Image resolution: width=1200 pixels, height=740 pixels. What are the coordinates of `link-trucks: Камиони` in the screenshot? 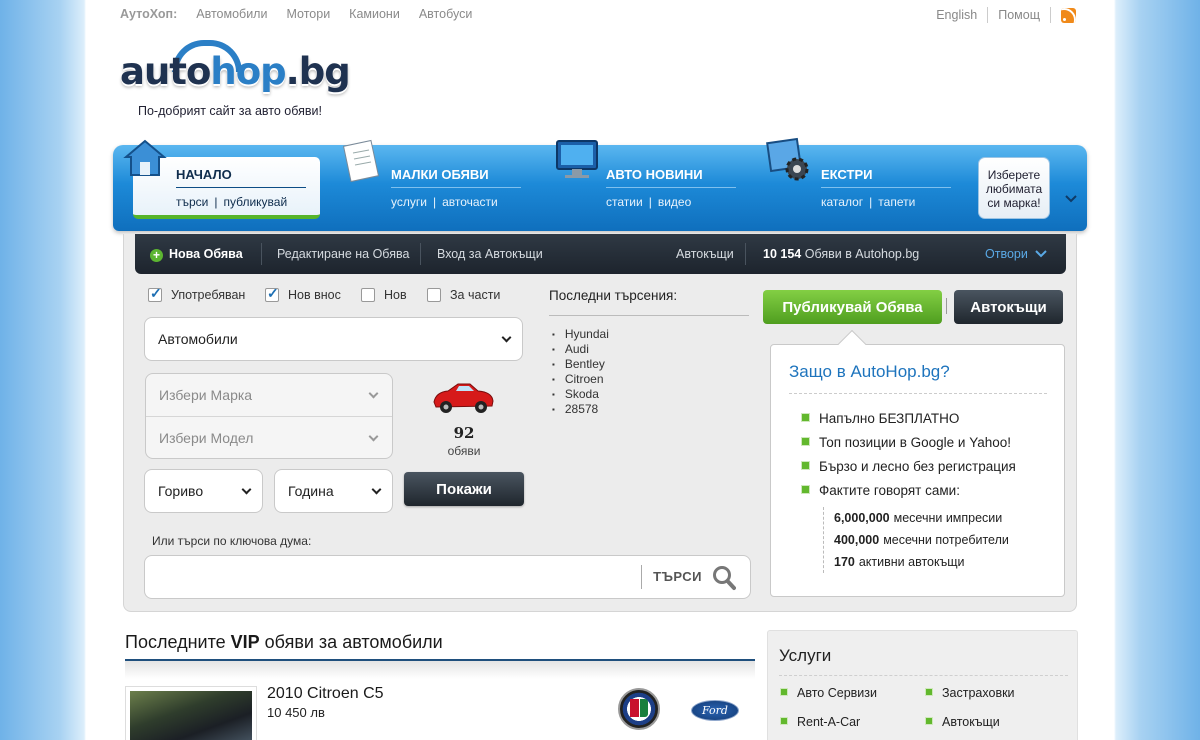 It's located at (374, 15).